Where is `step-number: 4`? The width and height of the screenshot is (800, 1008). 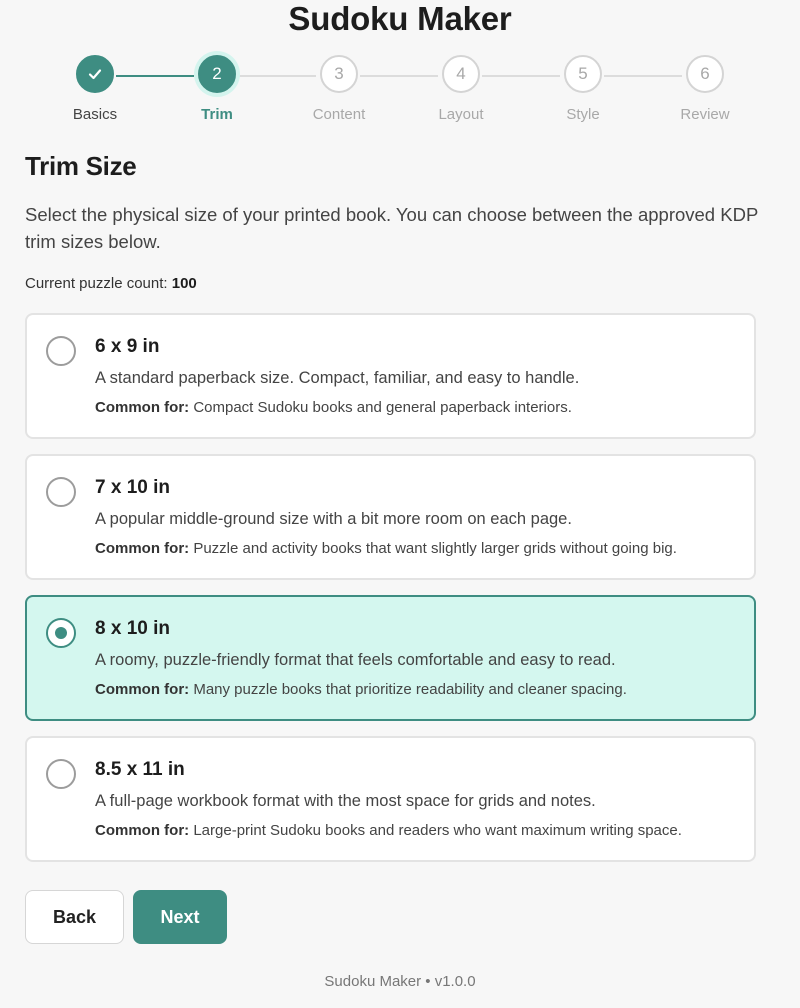 step-number: 4 is located at coordinates (461, 74).